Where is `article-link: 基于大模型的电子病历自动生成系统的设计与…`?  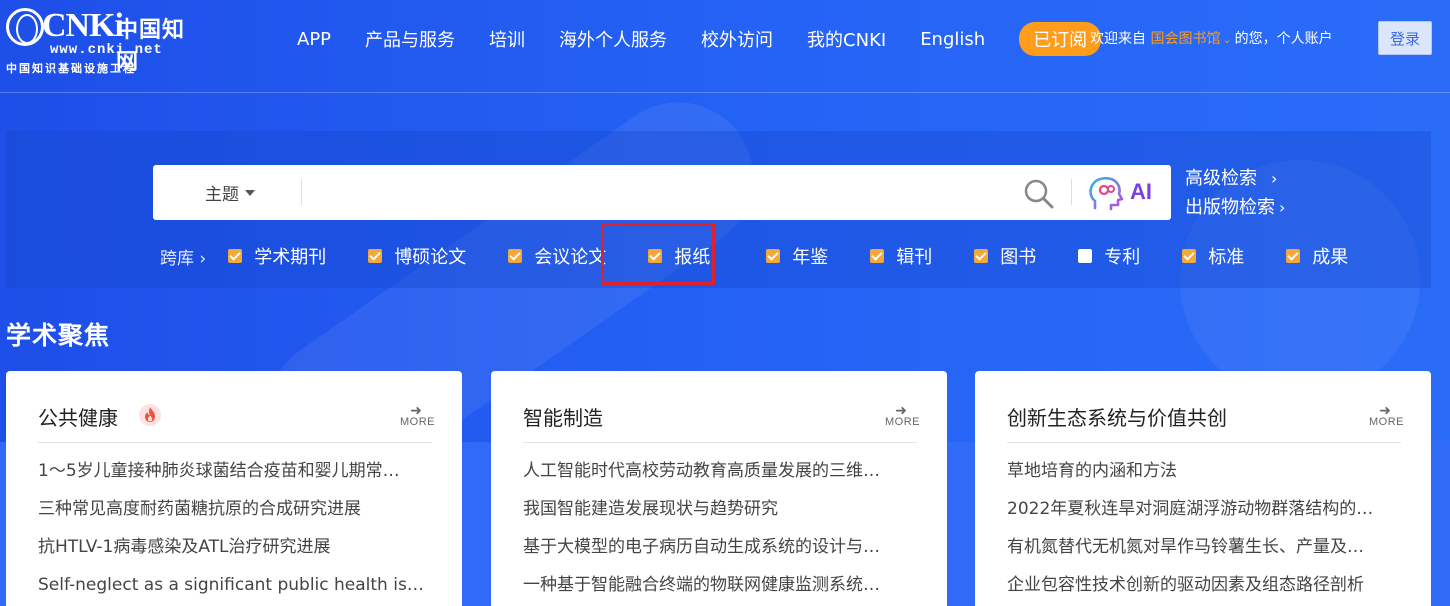 article-link: 基于大模型的电子病历自动生成系统的设计与… is located at coordinates (719, 553).